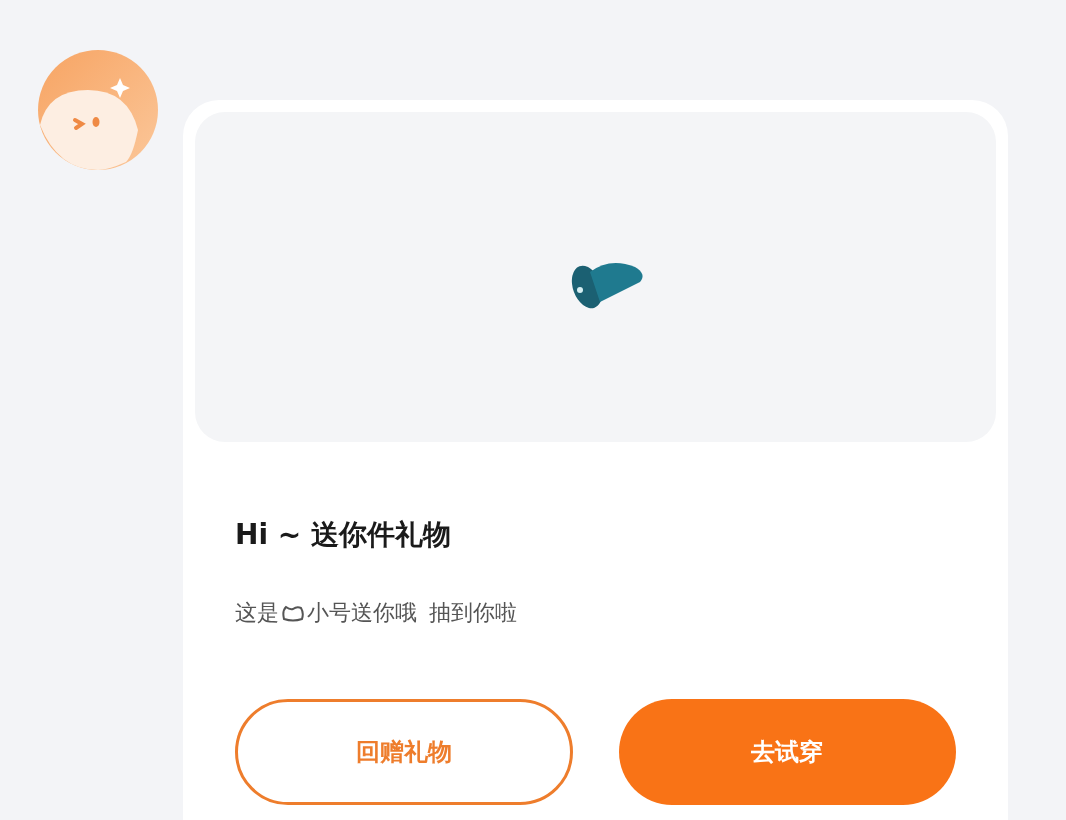 The height and width of the screenshot is (820, 1066). I want to click on gift-title: Hi ~ 送你件礼物, so click(343, 535).